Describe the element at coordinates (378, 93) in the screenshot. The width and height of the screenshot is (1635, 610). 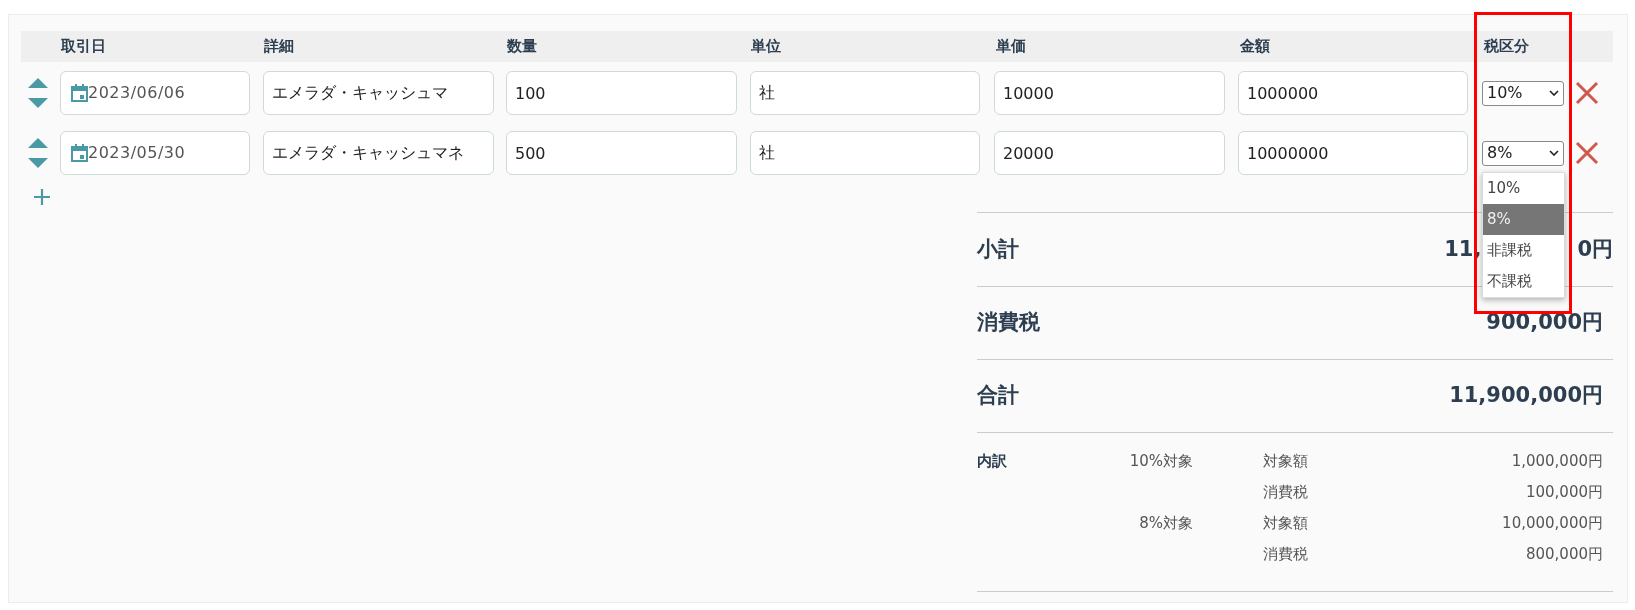
I see `detail-field: エメラダ・キャッシュマ` at that location.